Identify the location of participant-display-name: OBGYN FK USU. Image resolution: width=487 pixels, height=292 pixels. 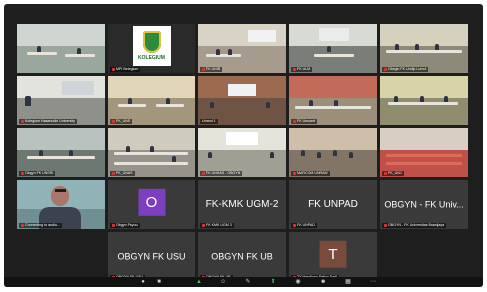
(151, 256).